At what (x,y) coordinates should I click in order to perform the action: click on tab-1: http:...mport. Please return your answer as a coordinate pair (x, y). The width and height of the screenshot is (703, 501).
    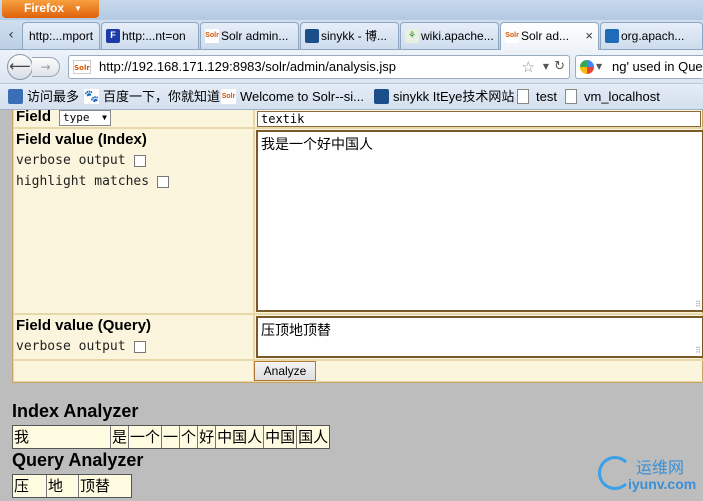
    Looking at the image, I should click on (61, 35).